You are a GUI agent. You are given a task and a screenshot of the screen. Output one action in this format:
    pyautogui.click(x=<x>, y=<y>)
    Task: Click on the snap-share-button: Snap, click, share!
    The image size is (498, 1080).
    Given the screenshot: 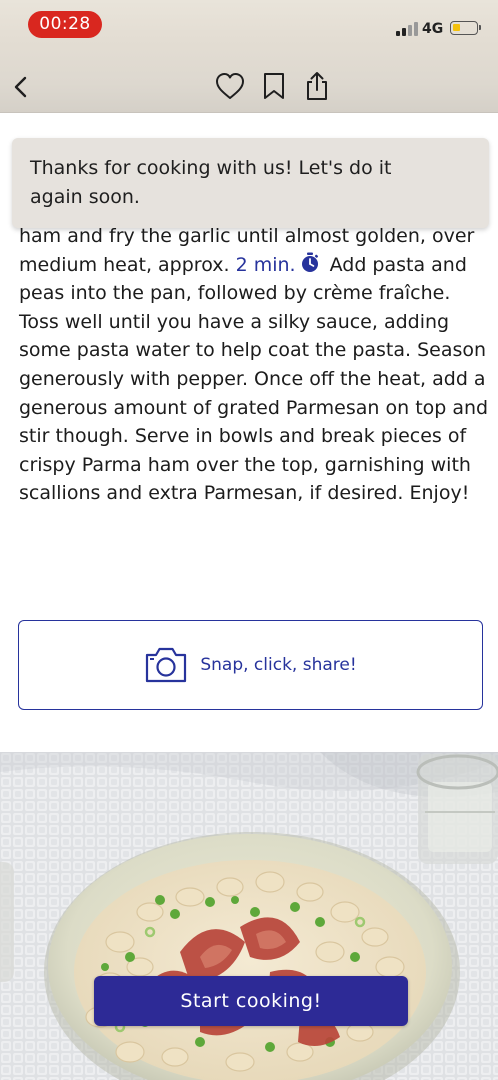 What is the action you would take?
    pyautogui.click(x=250, y=665)
    